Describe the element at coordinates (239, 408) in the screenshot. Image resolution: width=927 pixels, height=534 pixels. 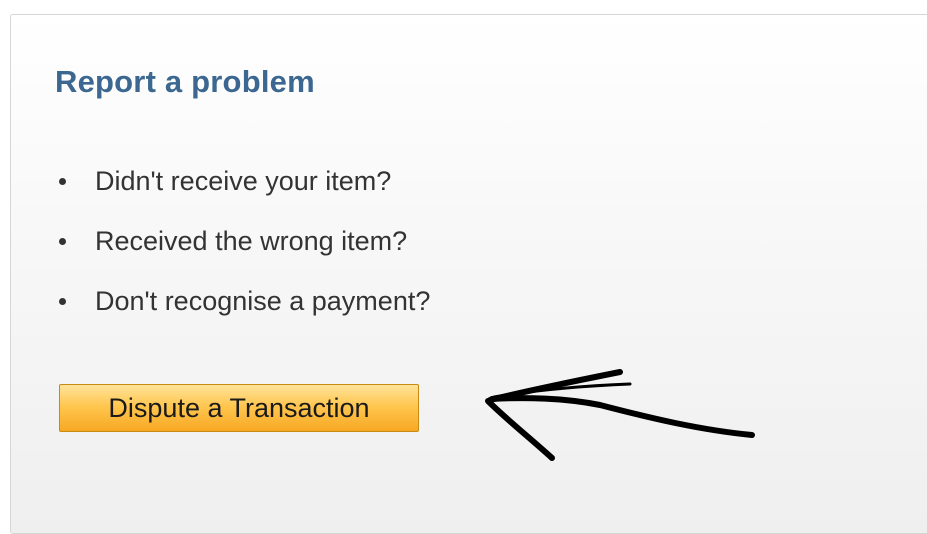
I see `dispute-transaction-button: Dispute a Transaction` at that location.